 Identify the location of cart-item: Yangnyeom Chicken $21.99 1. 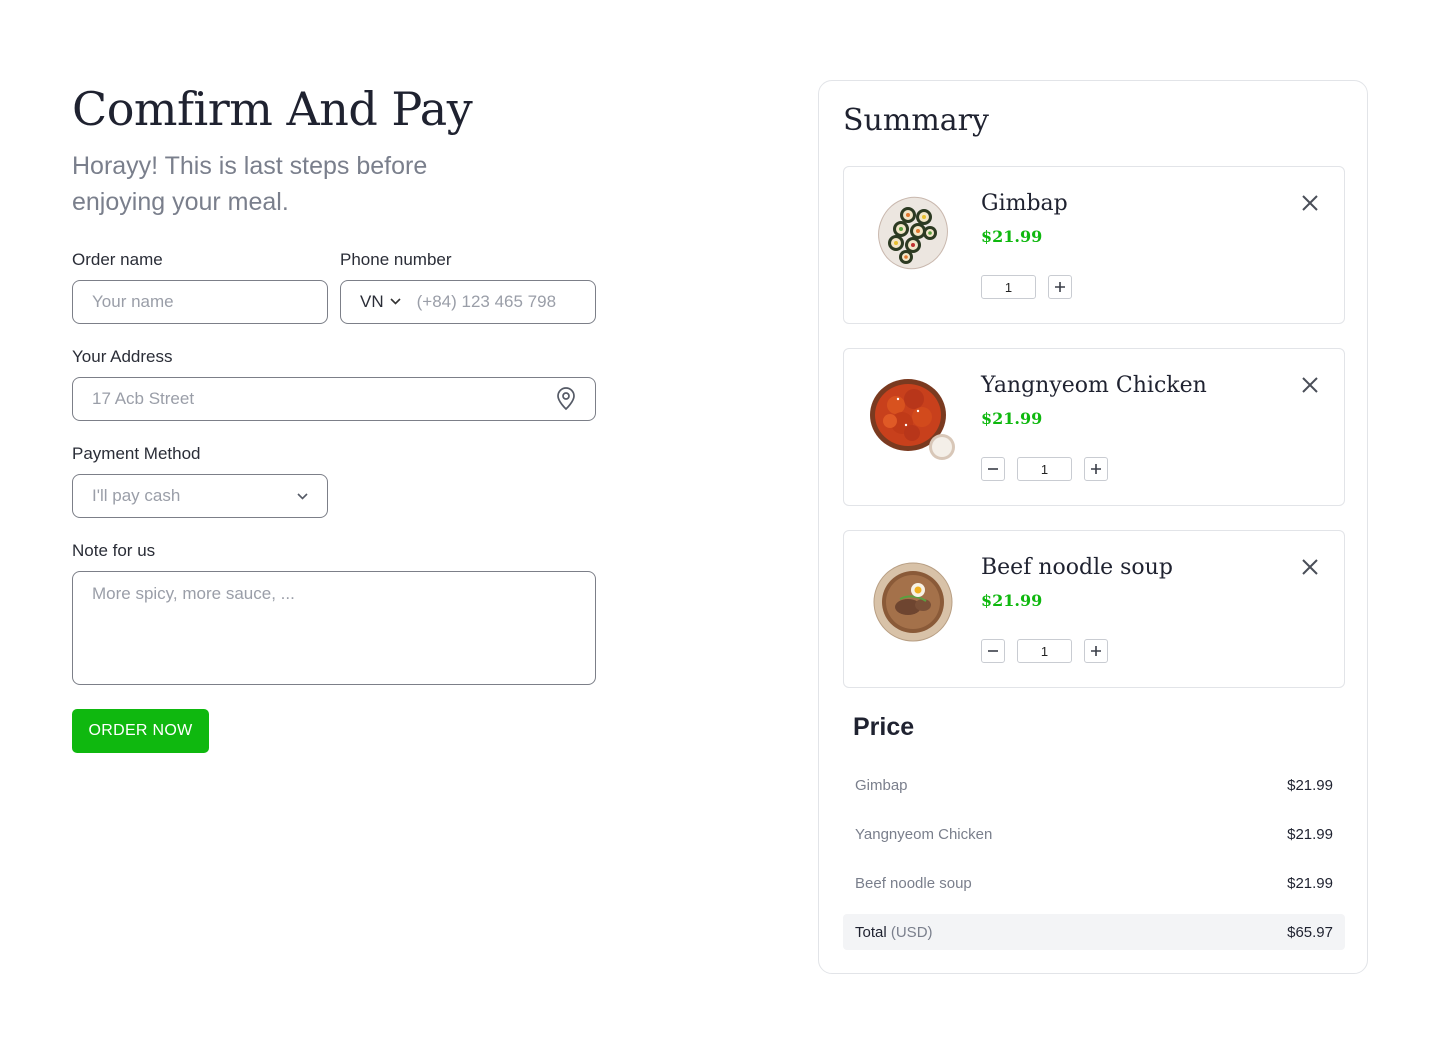
(1094, 427).